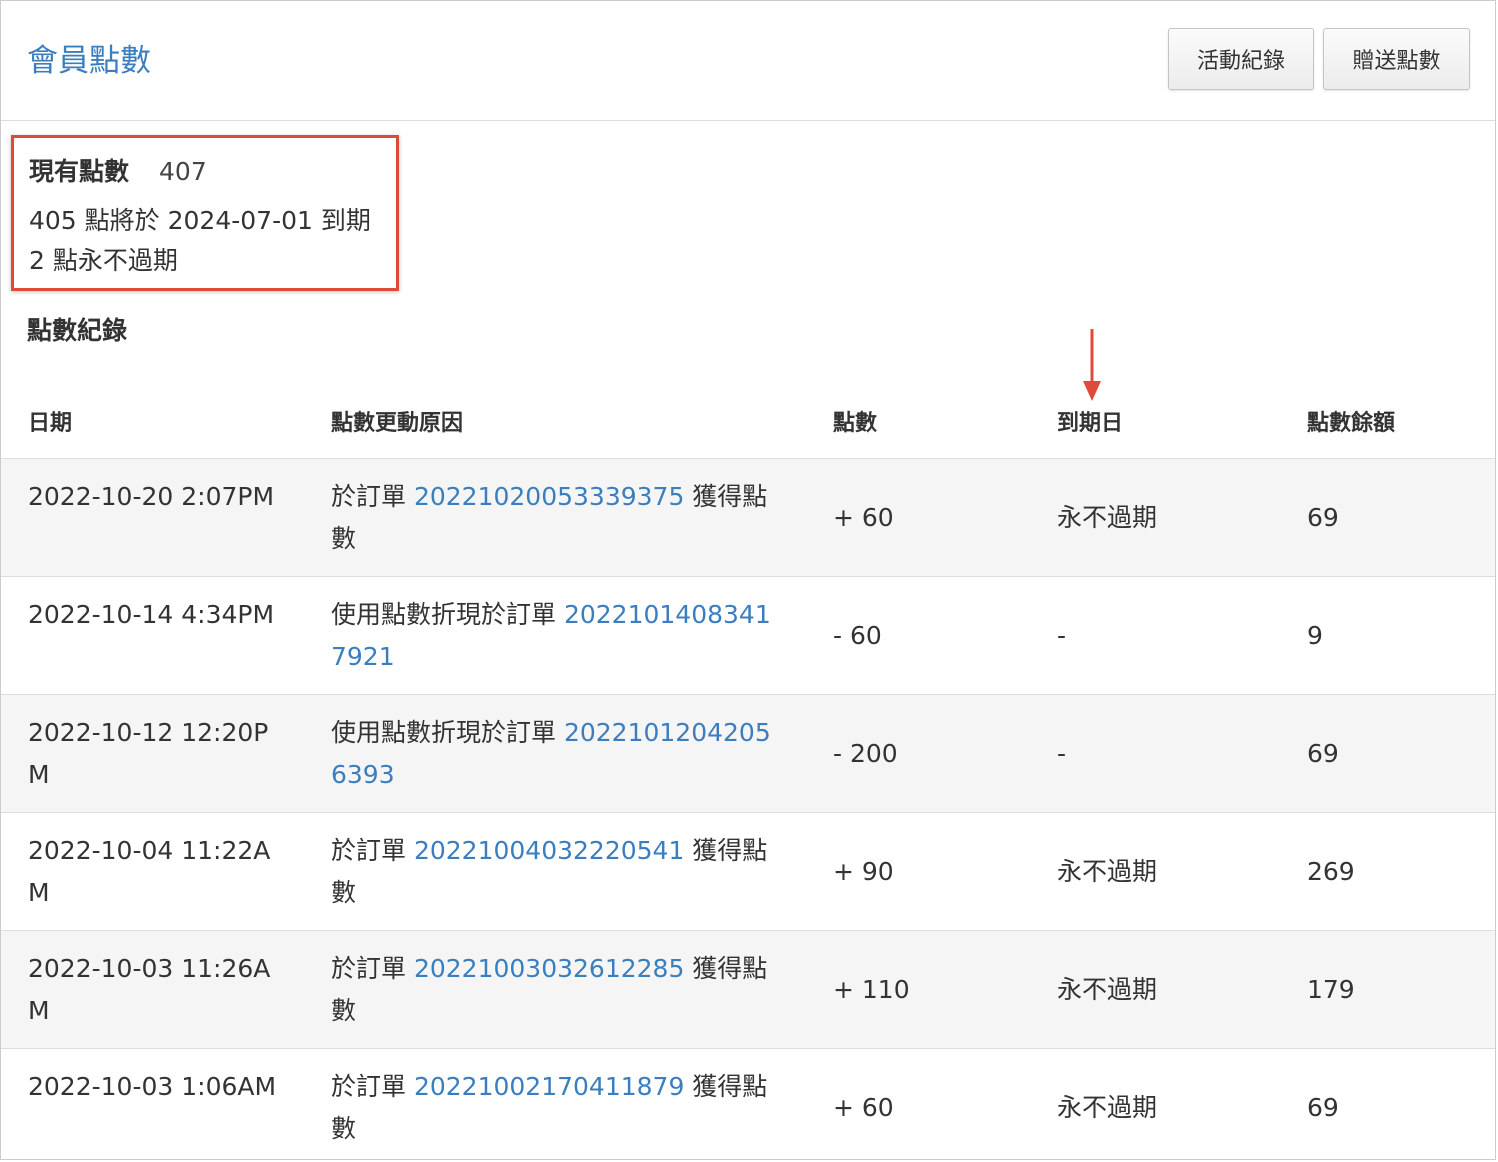  I want to click on points-summary-highlight: 現有點數 407 405 點將於 2024-07-01 到期 2 點永不過期, so click(205, 213).